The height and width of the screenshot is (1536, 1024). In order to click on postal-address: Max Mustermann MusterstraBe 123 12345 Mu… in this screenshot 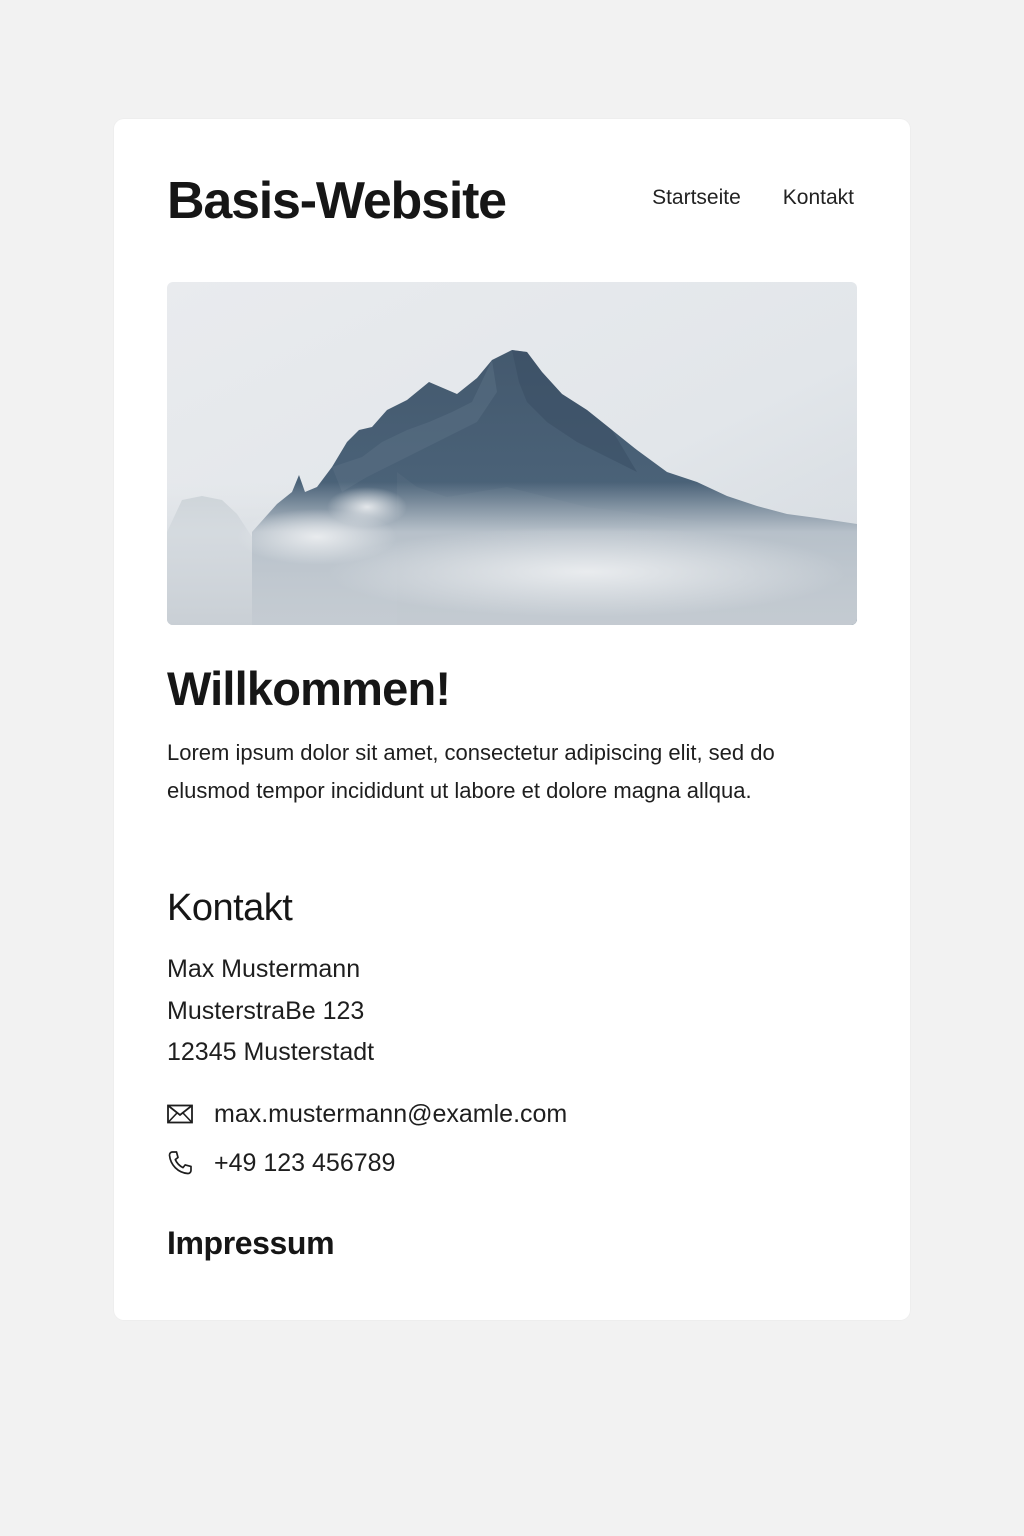, I will do `click(270, 1011)`.